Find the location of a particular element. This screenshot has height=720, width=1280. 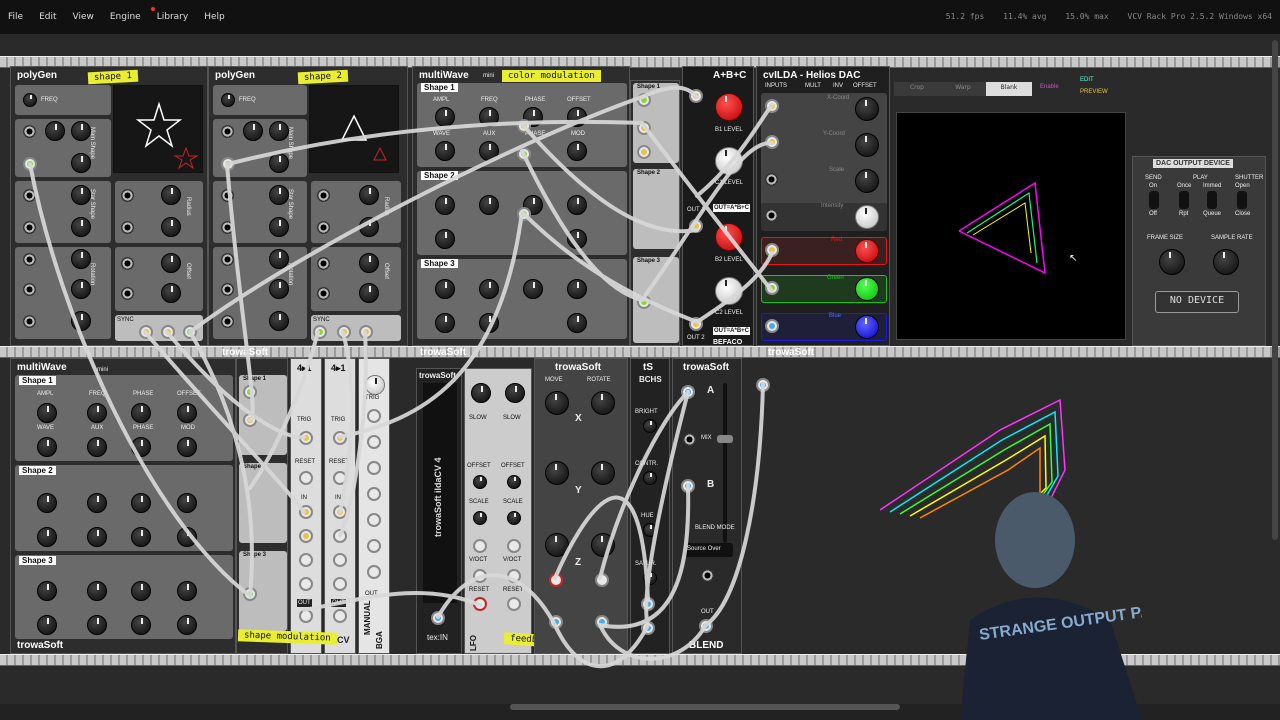

blue-knob is located at coordinates (867, 327).